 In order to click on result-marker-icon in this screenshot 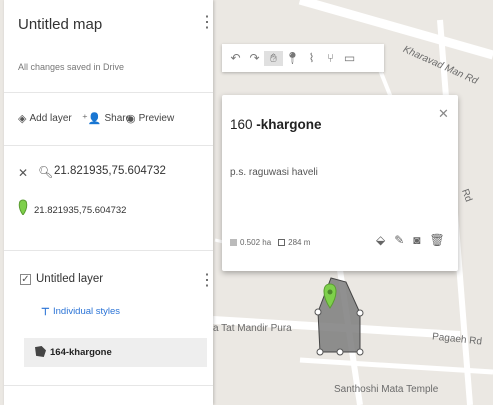, I will do `click(23, 207)`.